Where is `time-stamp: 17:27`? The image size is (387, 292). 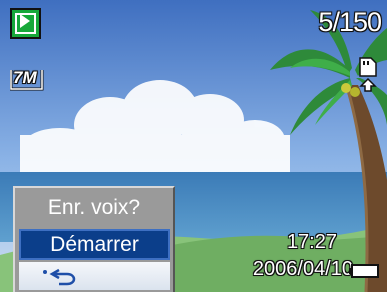
time-stamp: 17:27 is located at coordinates (311, 242).